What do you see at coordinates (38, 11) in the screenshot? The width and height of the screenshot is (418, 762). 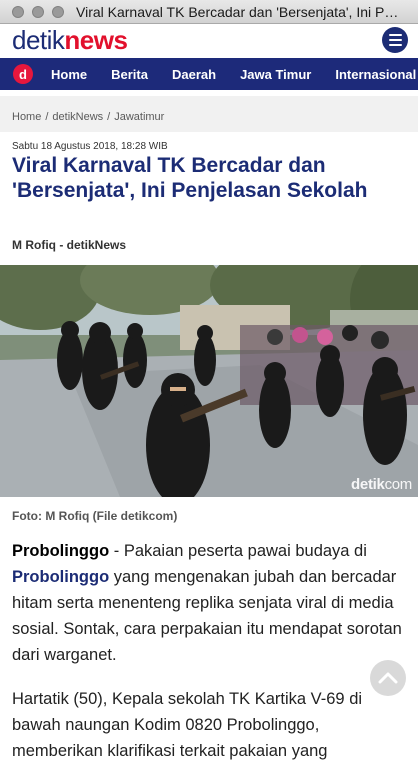 I see `window-minimize-button` at bounding box center [38, 11].